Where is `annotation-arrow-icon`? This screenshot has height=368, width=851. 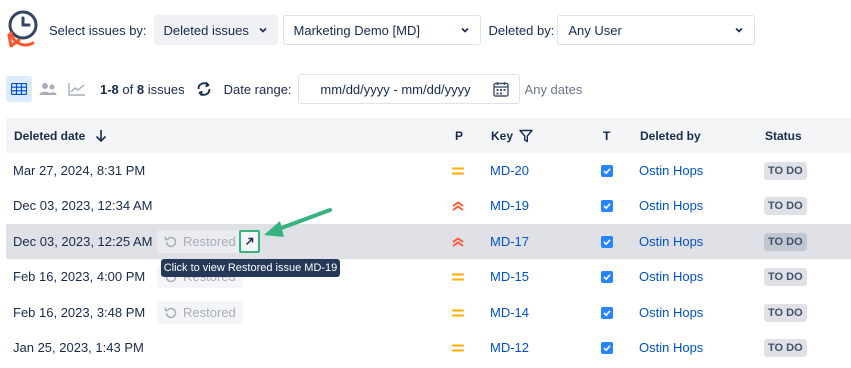 annotation-arrow-icon is located at coordinates (298, 222).